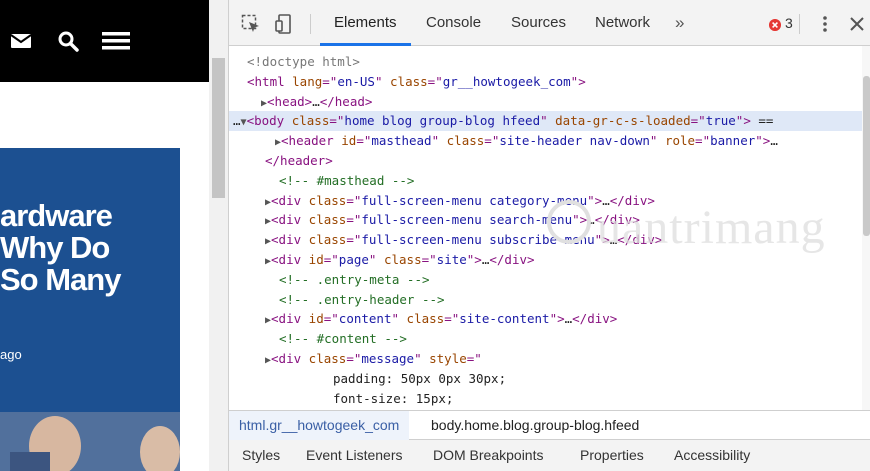 This screenshot has height=471, width=870. What do you see at coordinates (354, 455) in the screenshot?
I see `tab-event-listeners: Event Listeners` at bounding box center [354, 455].